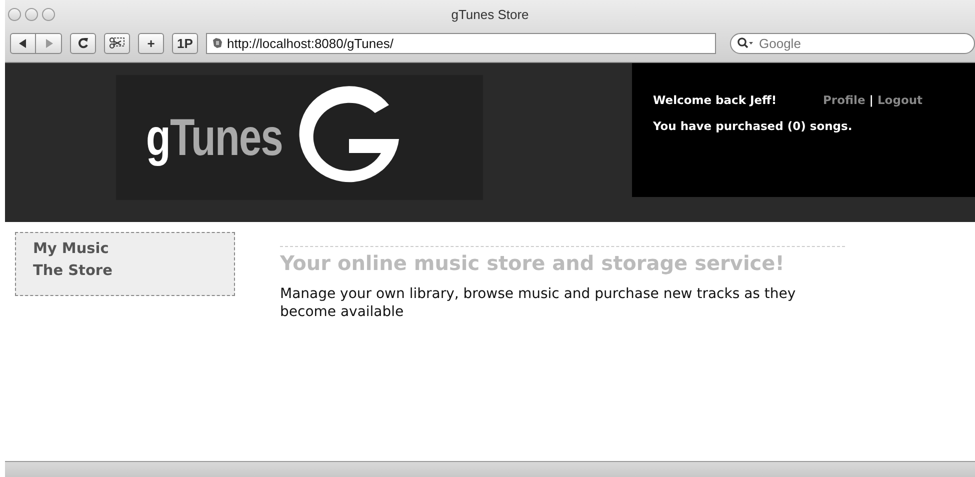 The width and height of the screenshot is (975, 477). Describe the element at coordinates (852, 43) in the screenshot. I see `search-field: Google` at that location.